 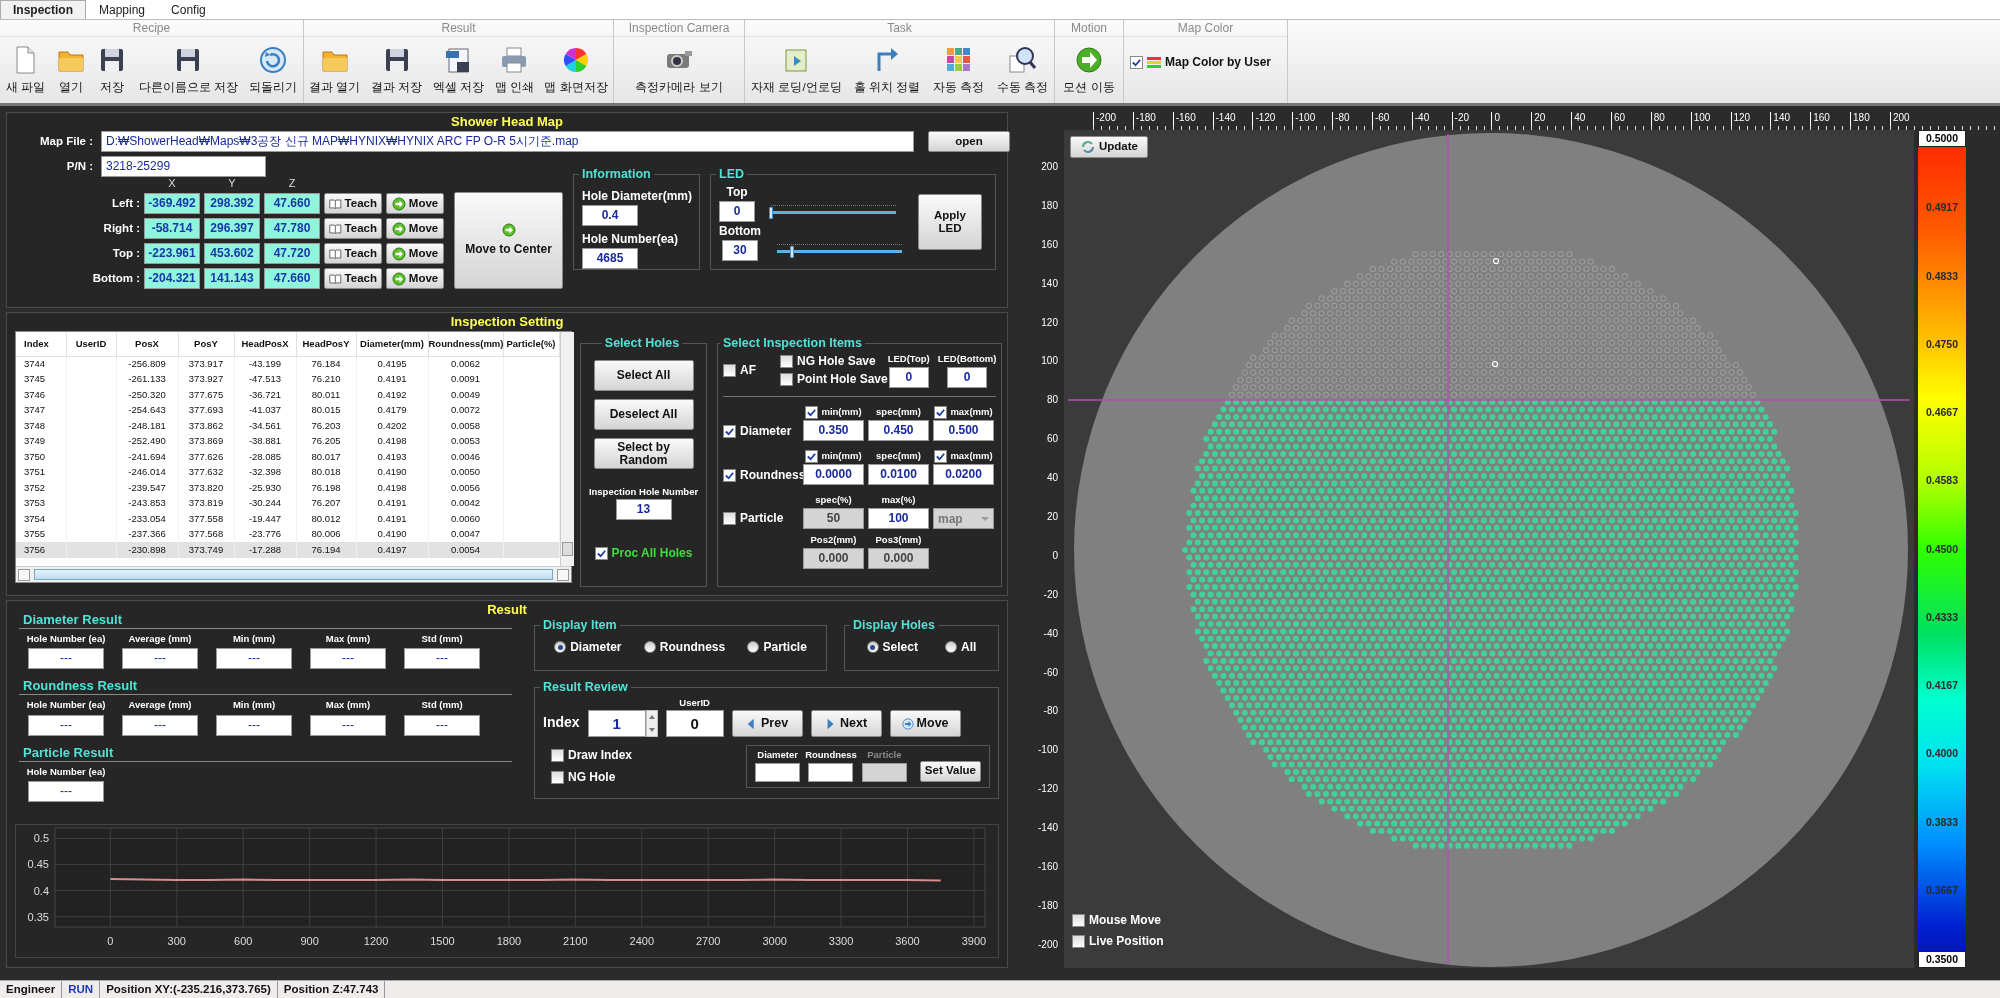 I want to click on value-field: 0.500, so click(x=963, y=430).